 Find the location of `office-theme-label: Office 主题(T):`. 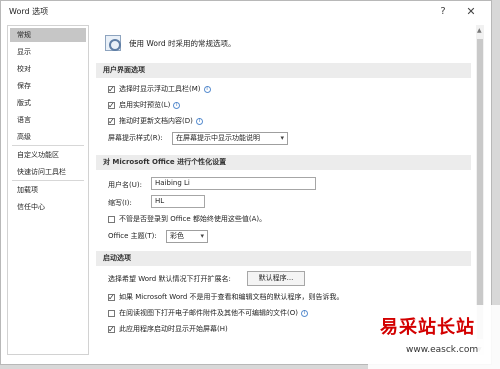

office-theme-label: Office 主题(T): is located at coordinates (132, 236).